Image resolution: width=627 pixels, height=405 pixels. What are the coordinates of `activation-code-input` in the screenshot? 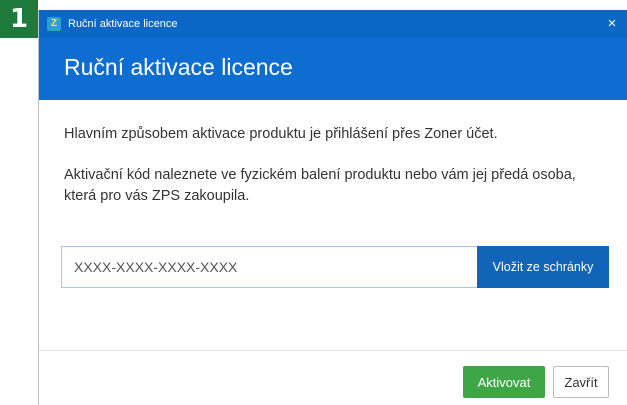 It's located at (269, 267).